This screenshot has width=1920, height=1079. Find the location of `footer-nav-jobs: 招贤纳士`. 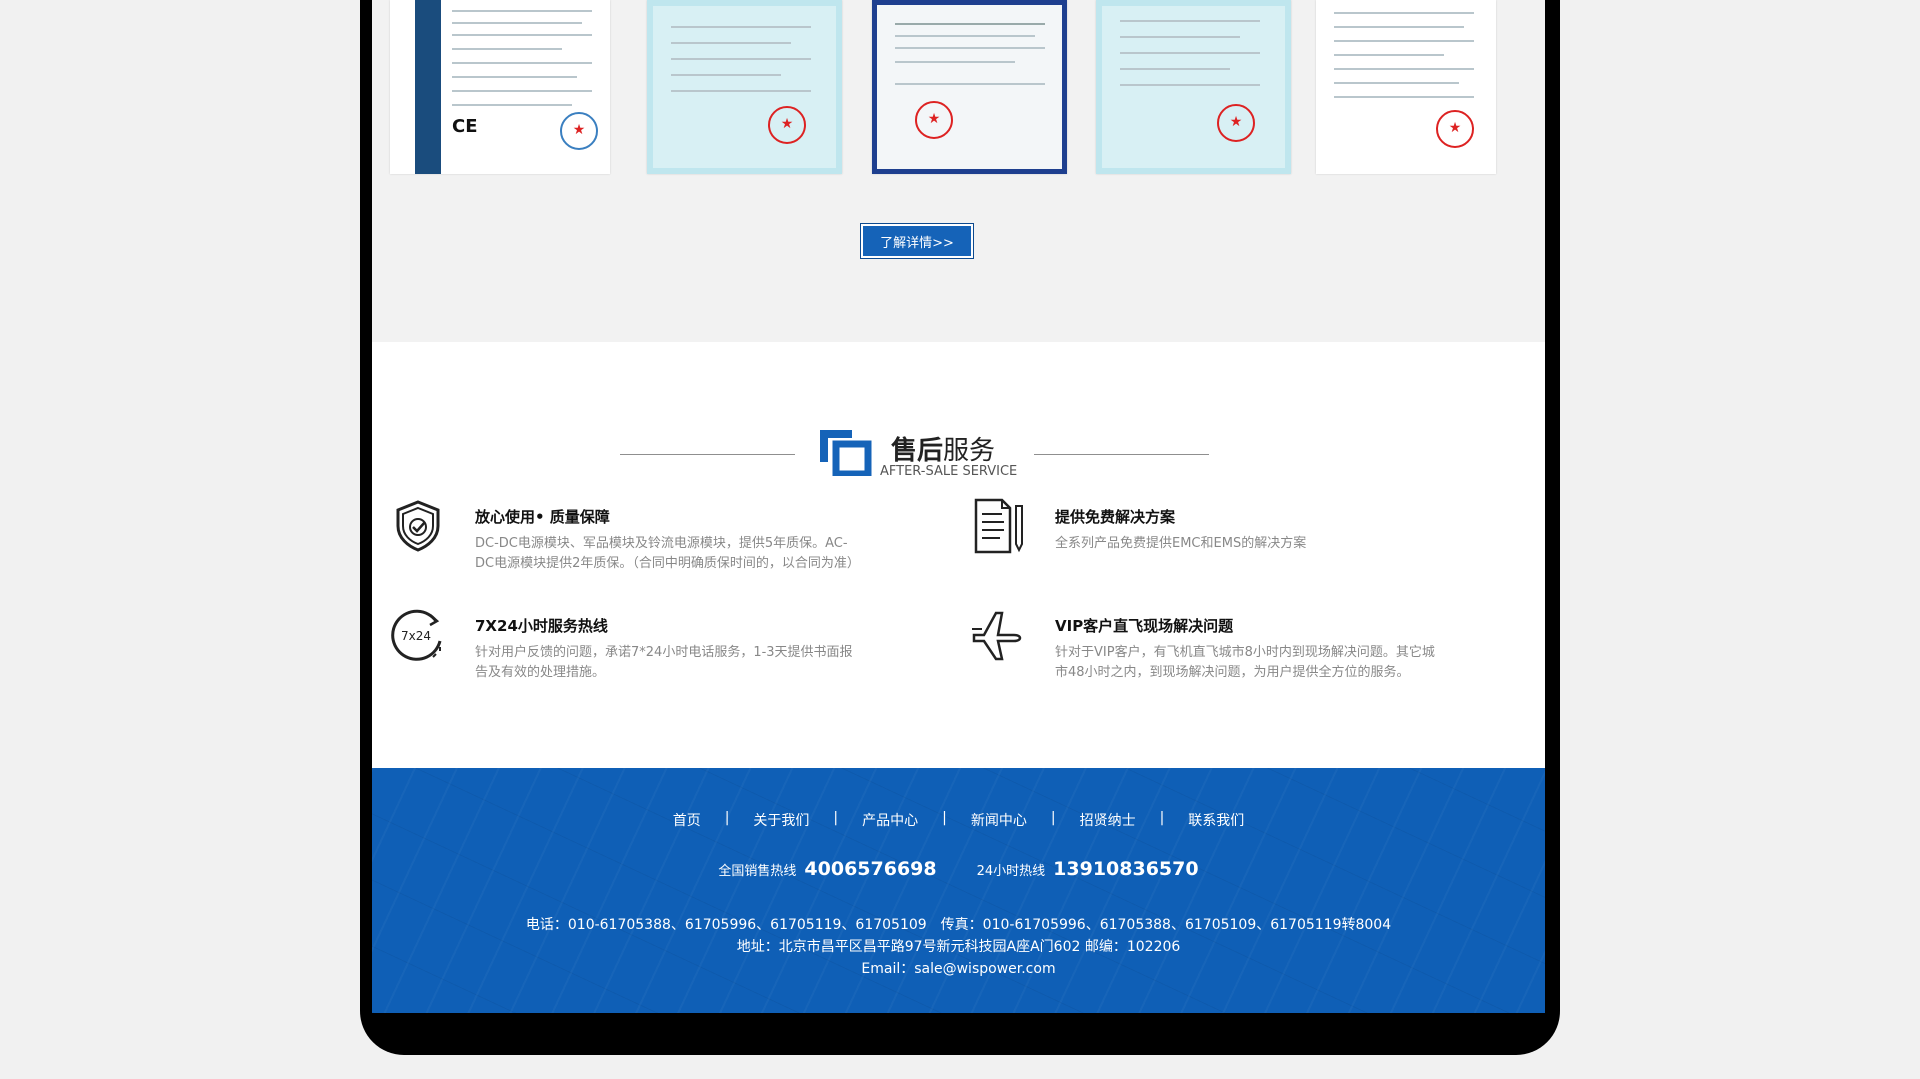

footer-nav-jobs: 招贤纳士 is located at coordinates (1108, 820).